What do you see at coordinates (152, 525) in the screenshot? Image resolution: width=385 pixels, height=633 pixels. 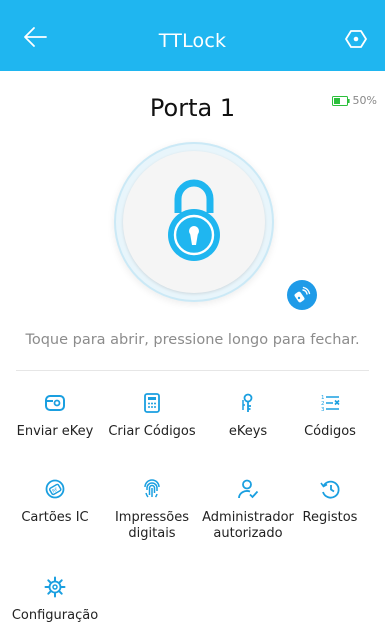 I see `menu-label: Impressões digitais` at bounding box center [152, 525].